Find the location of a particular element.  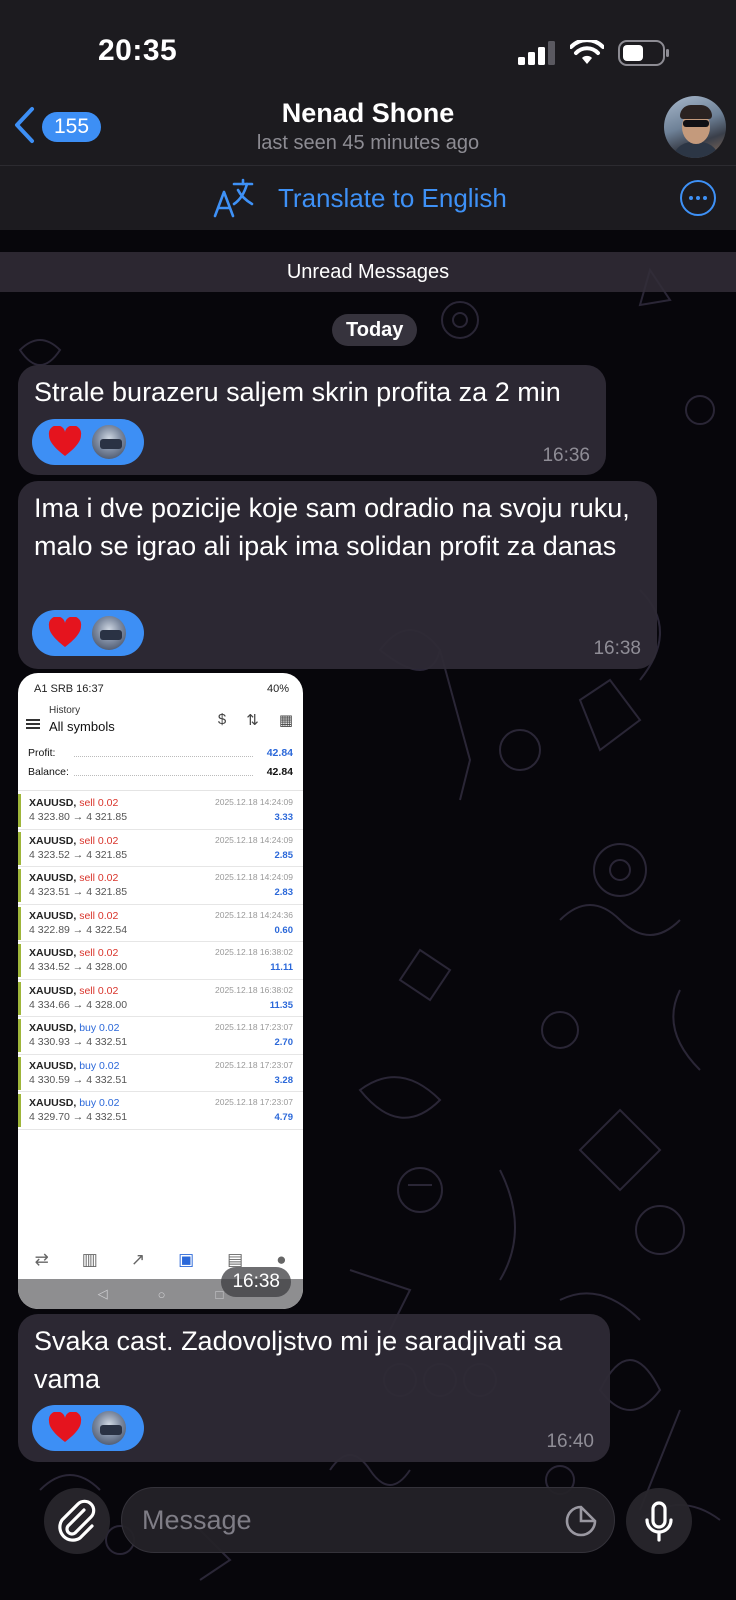

trade-prices: 4 323.51 → 4 321.85 is located at coordinates (78, 892).